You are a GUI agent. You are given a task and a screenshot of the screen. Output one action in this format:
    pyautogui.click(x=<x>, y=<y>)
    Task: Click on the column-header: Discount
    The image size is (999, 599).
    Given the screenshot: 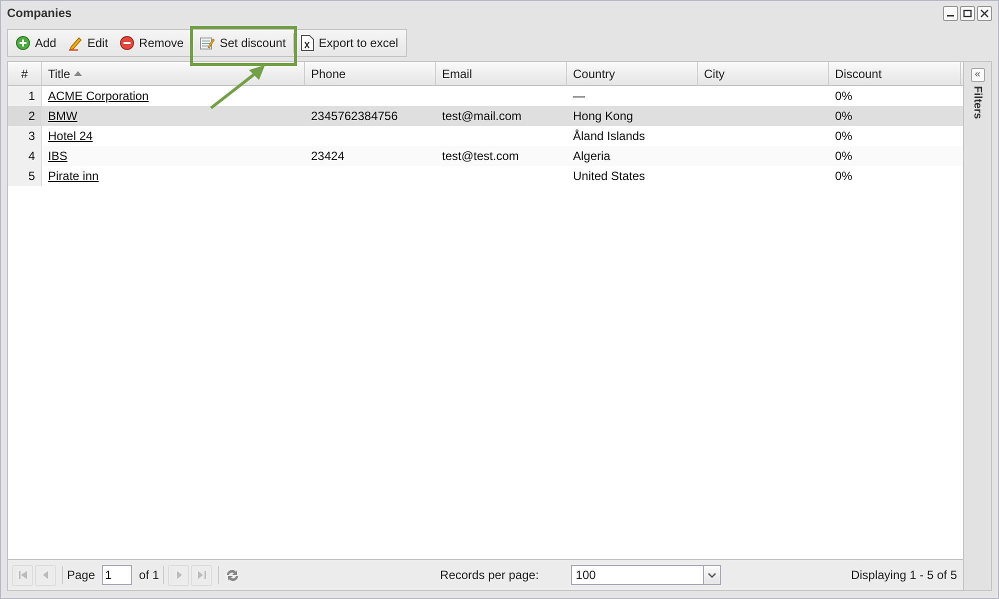 What is the action you would take?
    pyautogui.click(x=895, y=73)
    